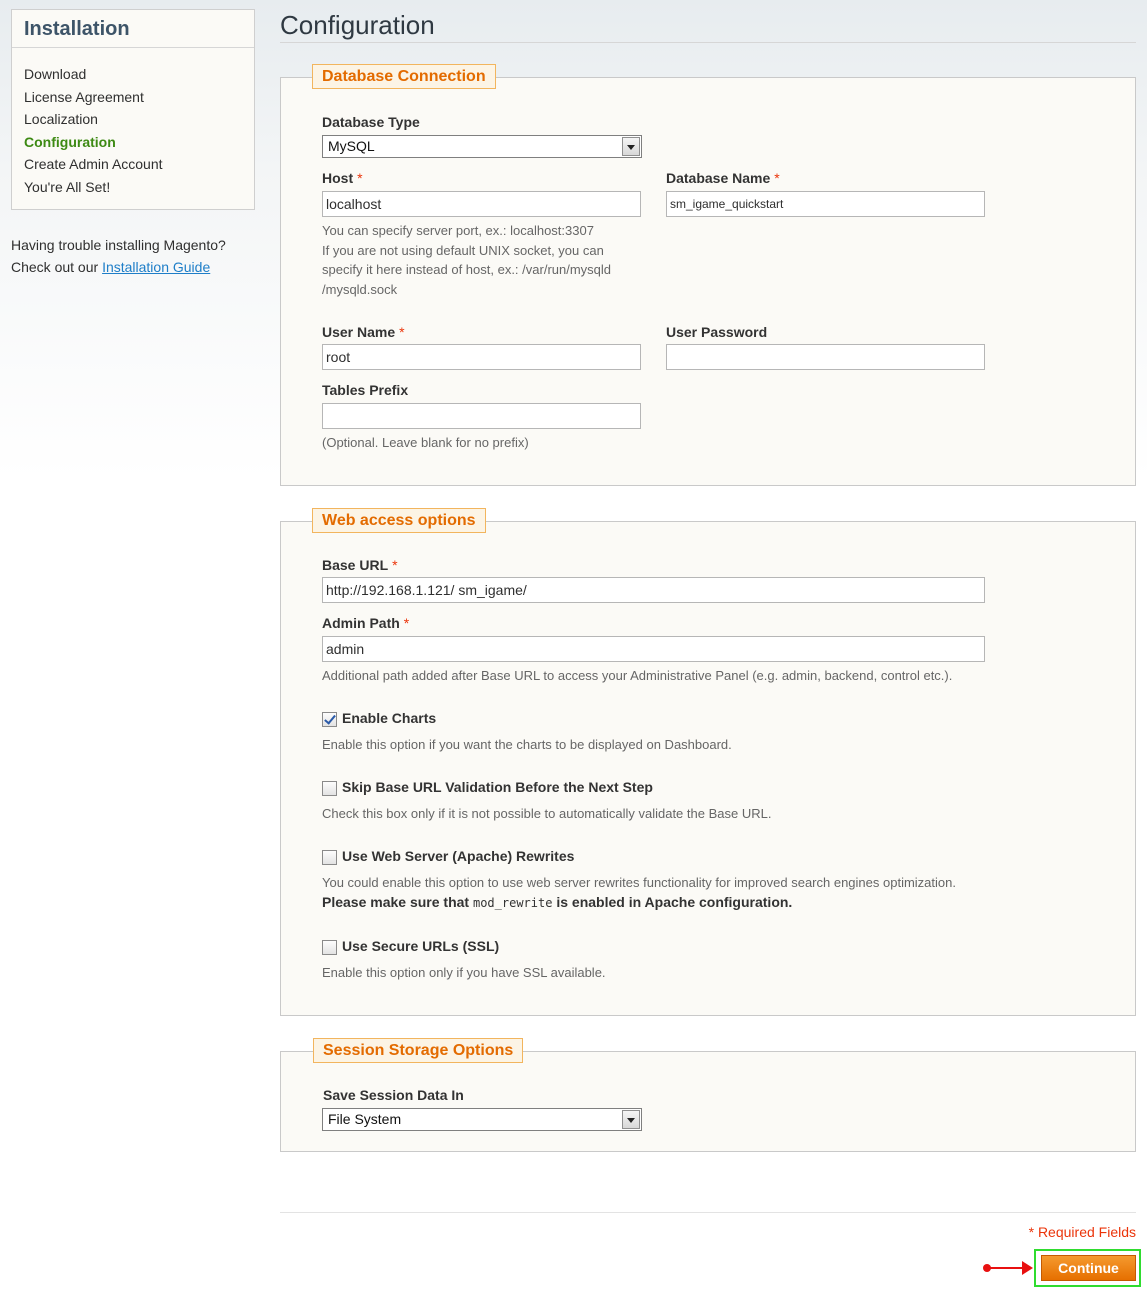 This screenshot has height=1296, width=1147. Describe the element at coordinates (512, 903) in the screenshot. I see `mod-rewrite-code: mod_rewrite` at that location.